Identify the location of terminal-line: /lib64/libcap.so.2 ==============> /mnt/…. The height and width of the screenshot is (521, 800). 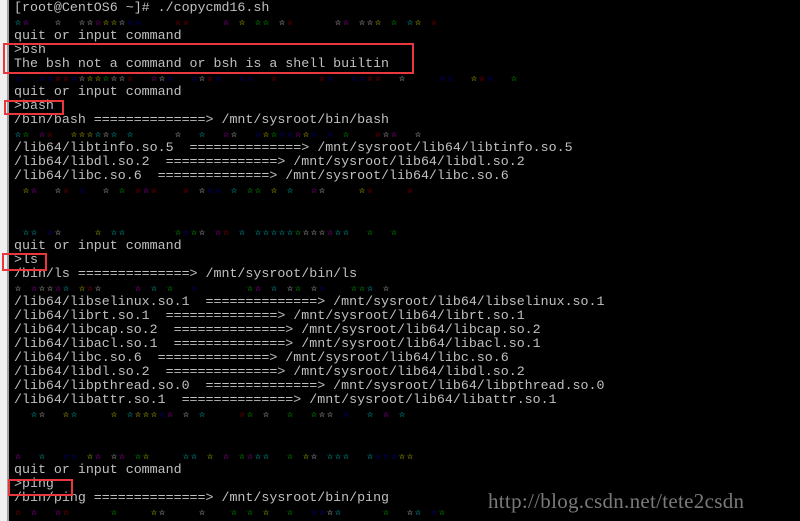
(277, 329).